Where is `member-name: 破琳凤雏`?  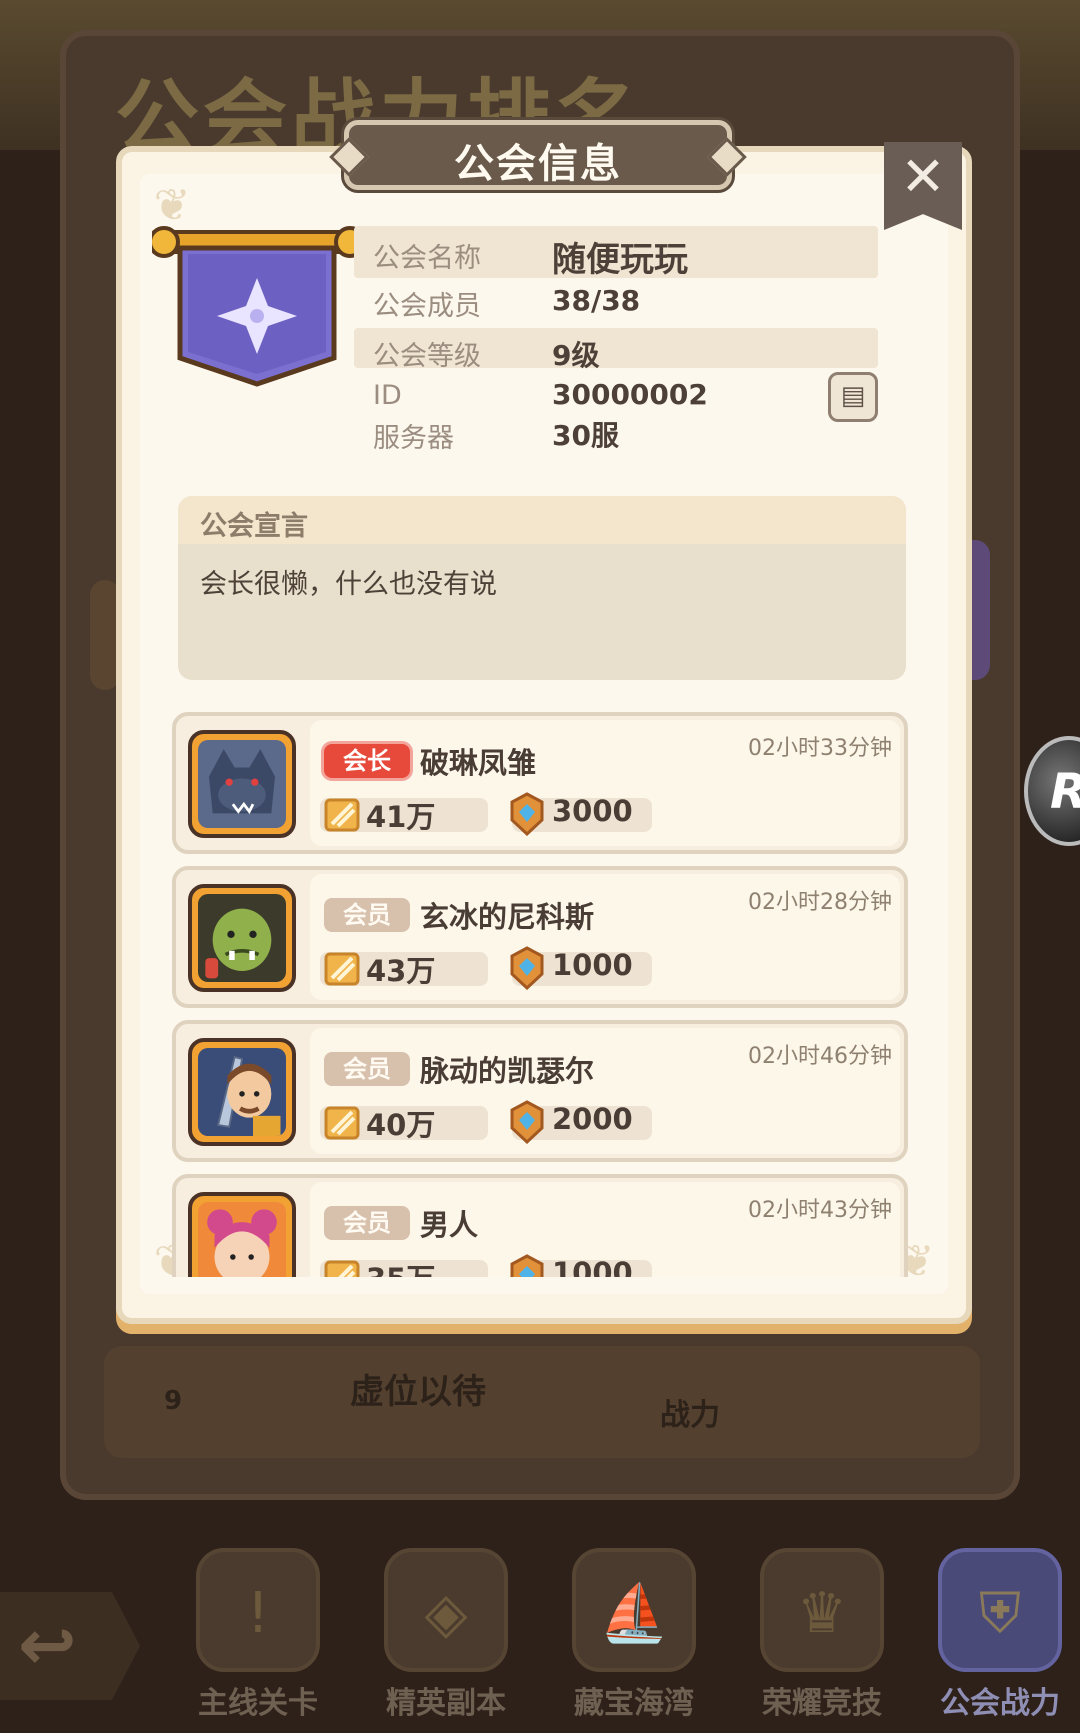 member-name: 破琳凤雏 is located at coordinates (478, 763).